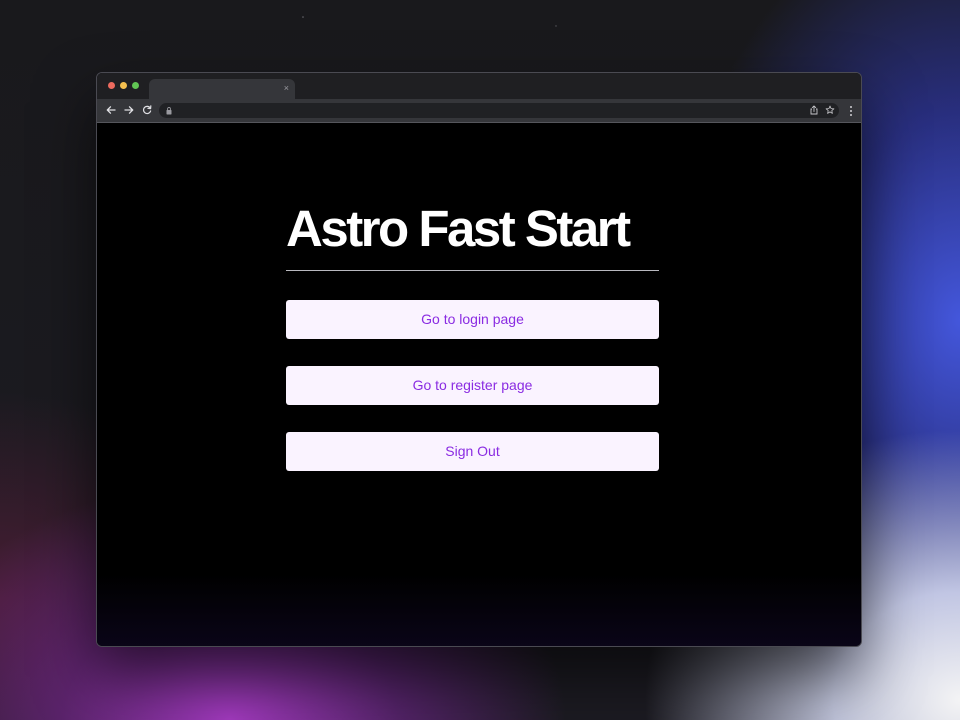 The height and width of the screenshot is (720, 960). I want to click on arrow-left-icon, so click(111, 110).